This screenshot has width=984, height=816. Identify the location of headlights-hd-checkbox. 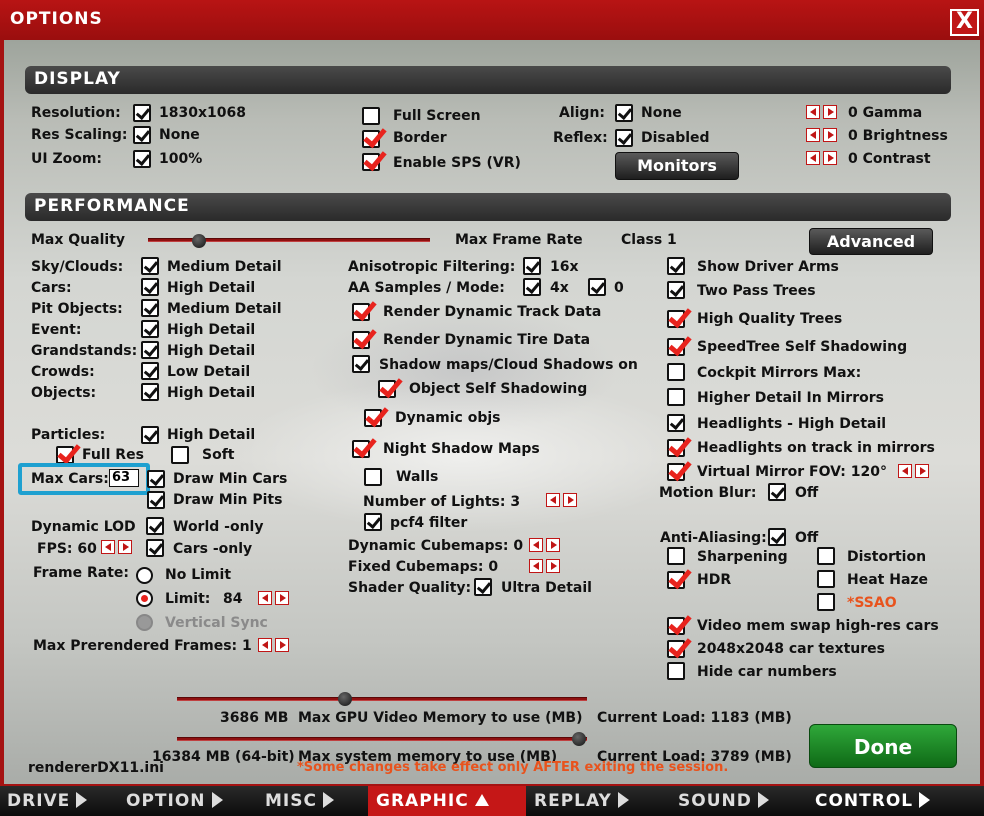
(676, 423).